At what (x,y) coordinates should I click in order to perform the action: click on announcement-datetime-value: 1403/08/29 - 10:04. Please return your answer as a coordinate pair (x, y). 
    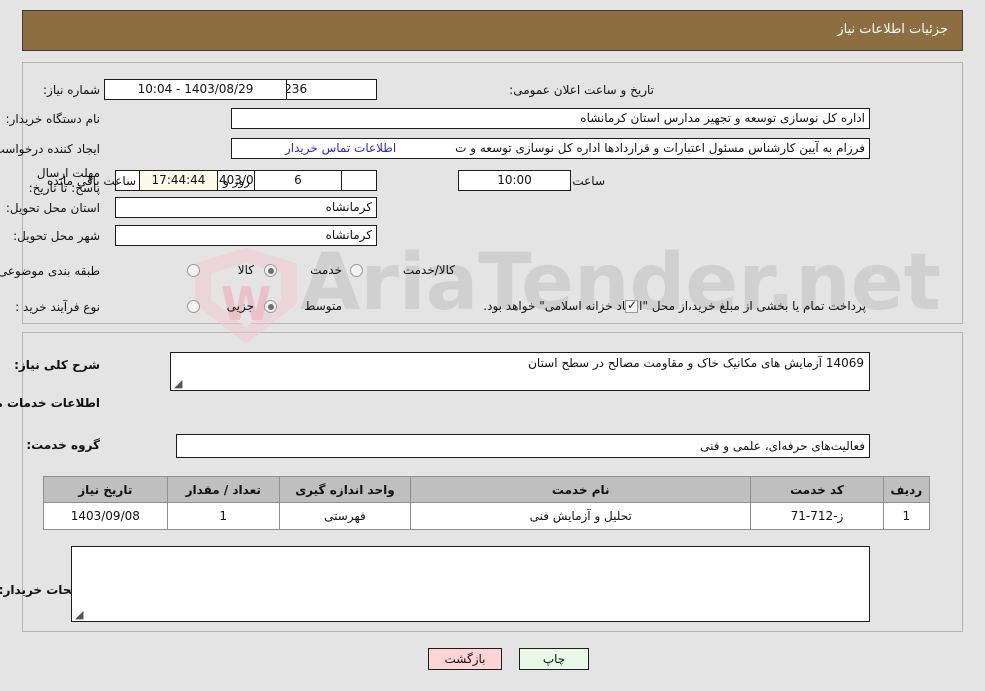
    Looking at the image, I should click on (195, 89).